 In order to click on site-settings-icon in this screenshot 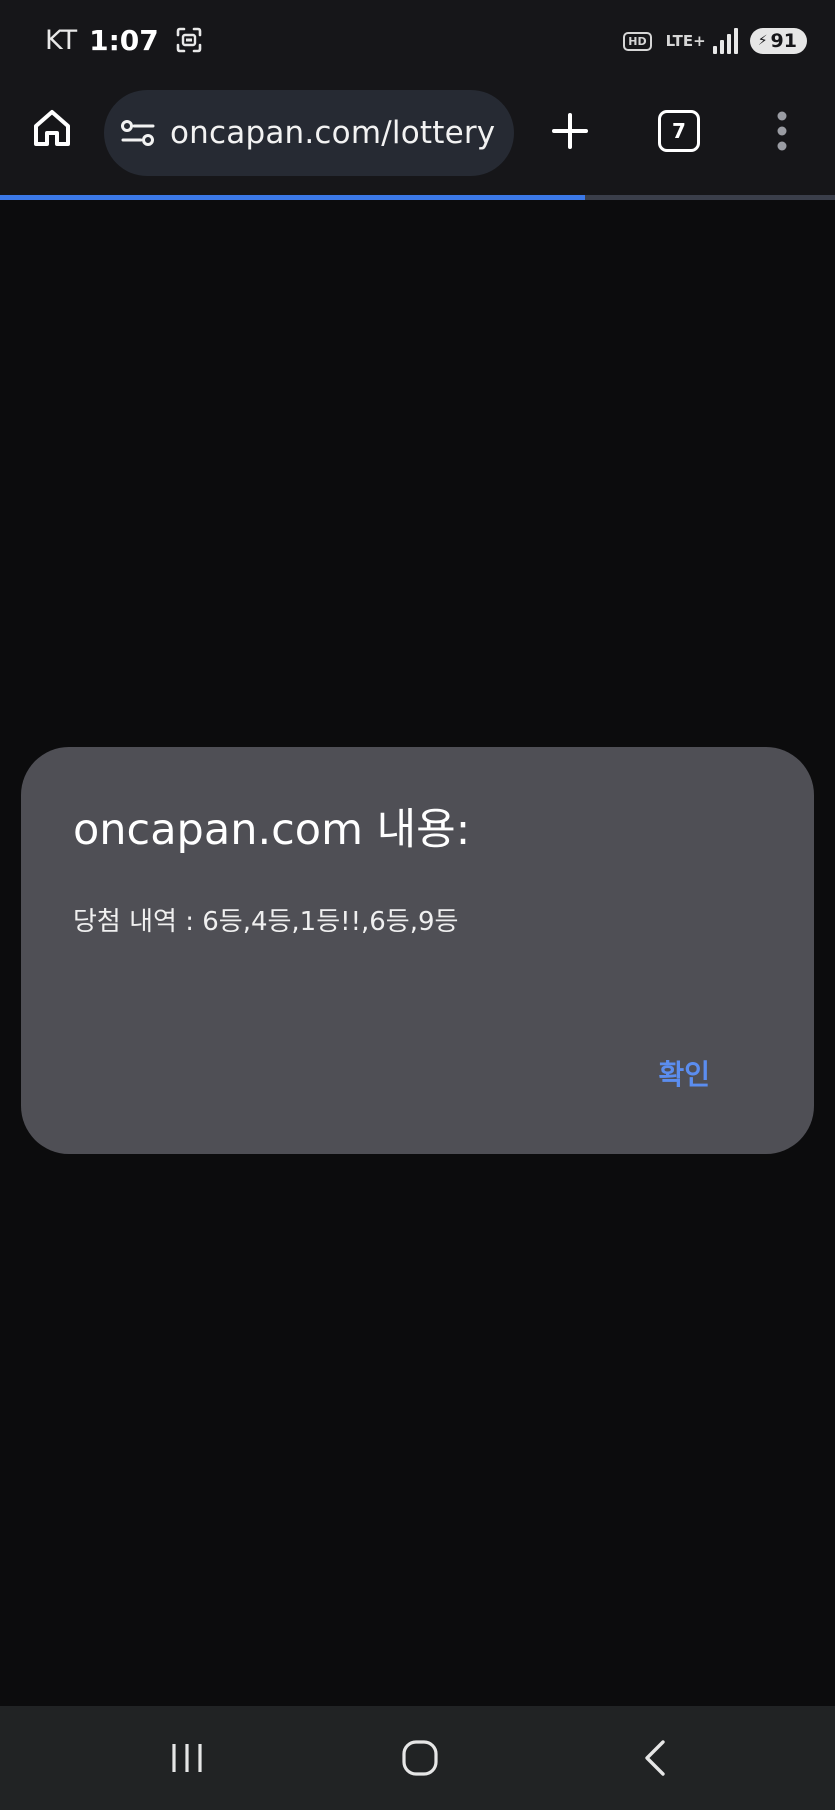, I will do `click(138, 133)`.